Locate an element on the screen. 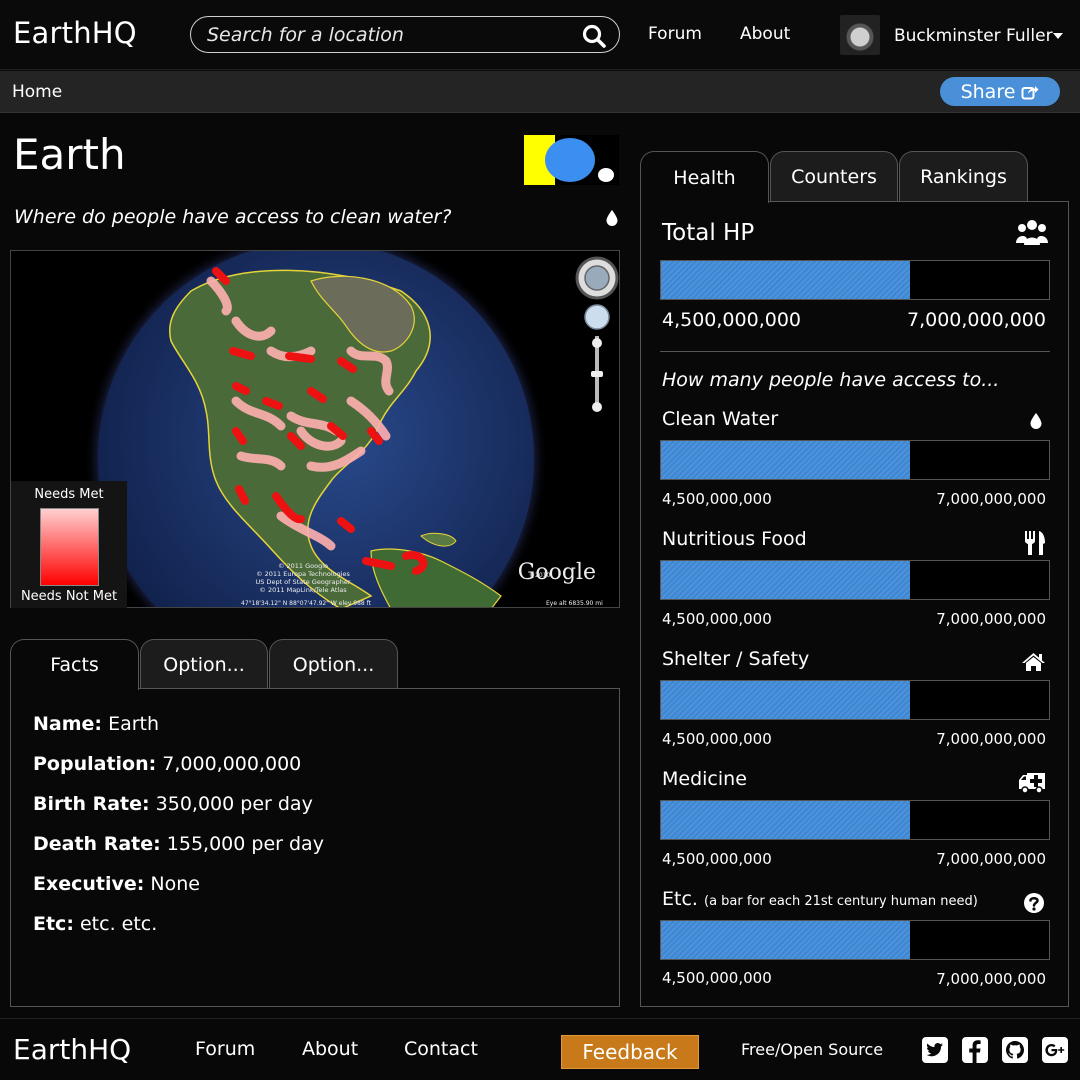  github-icon is located at coordinates (1015, 1050).